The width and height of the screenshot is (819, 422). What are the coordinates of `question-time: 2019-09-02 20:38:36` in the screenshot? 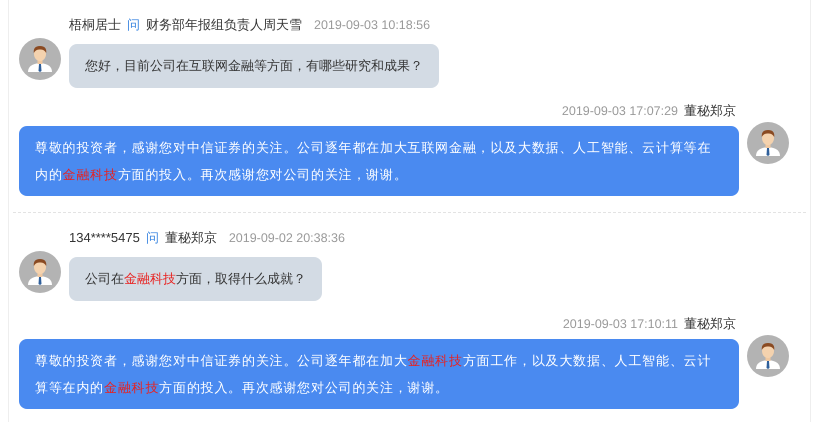 It's located at (286, 238).